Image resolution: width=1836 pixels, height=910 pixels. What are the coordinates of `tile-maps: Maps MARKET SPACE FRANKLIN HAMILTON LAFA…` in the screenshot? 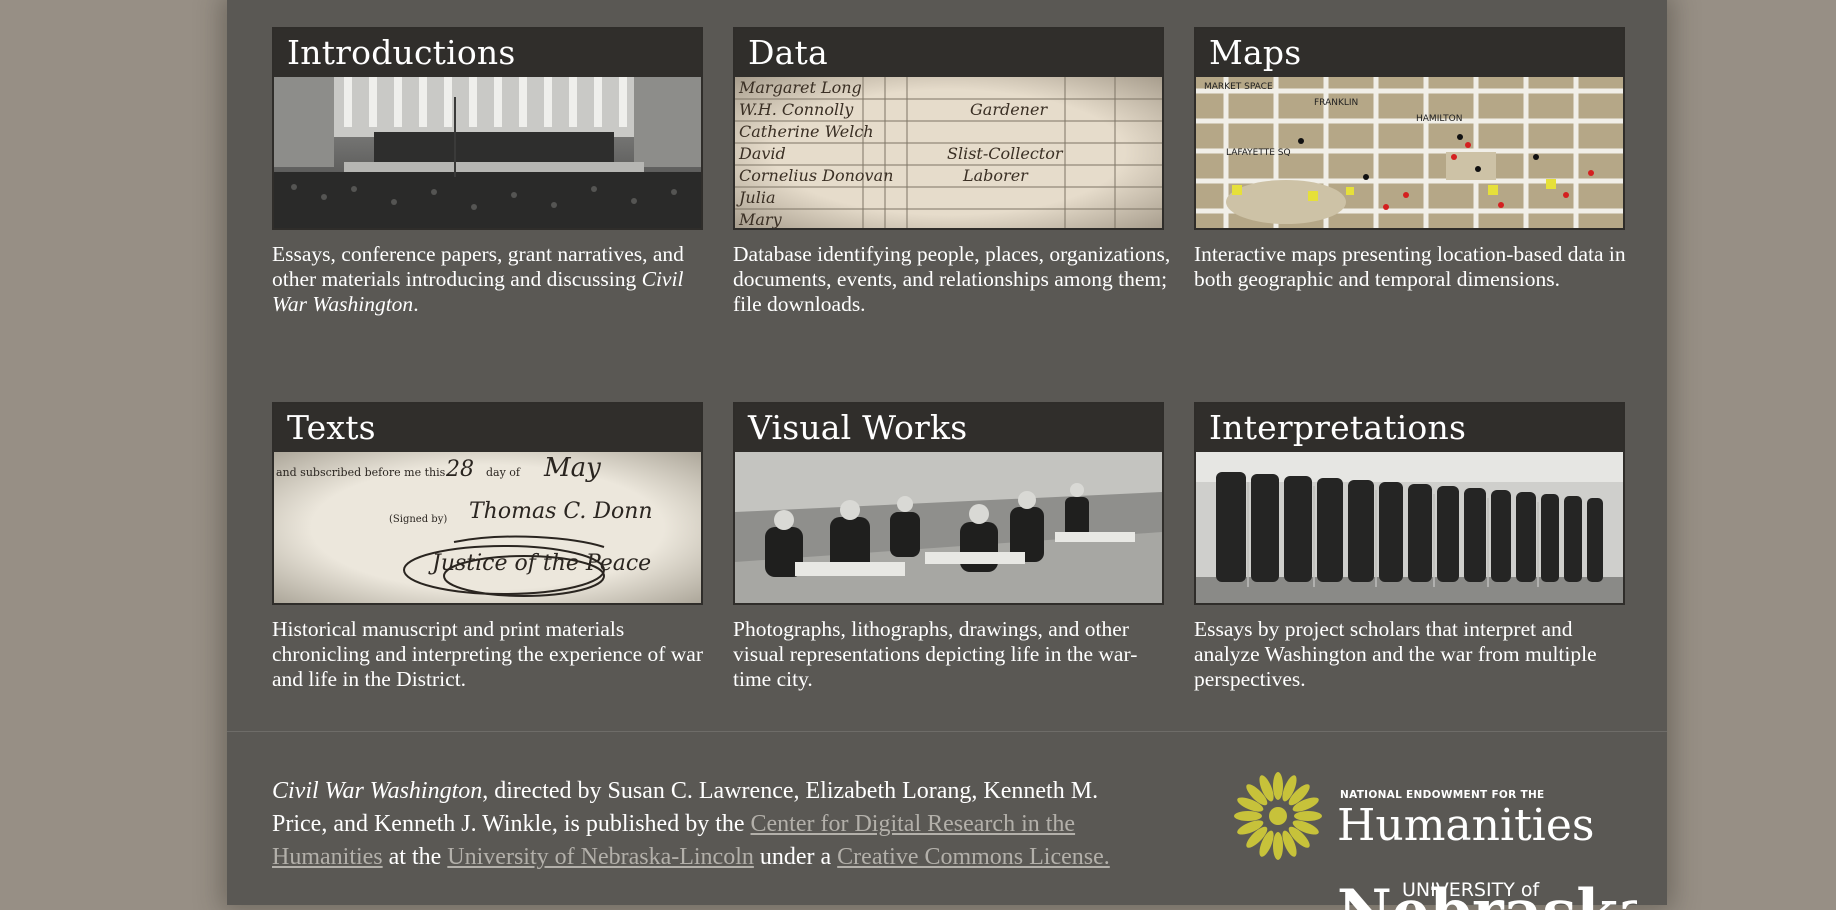 It's located at (1410, 159).